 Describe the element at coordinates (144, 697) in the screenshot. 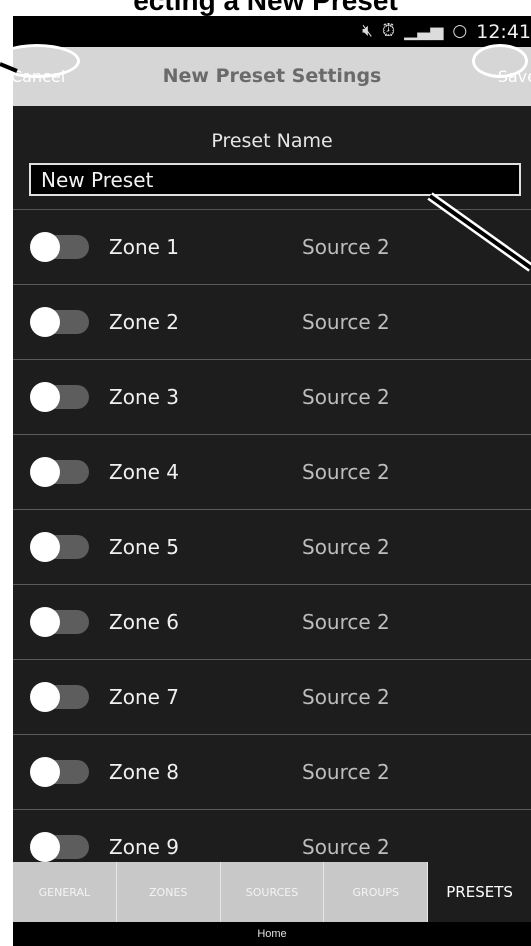

I see `zone-name: Zone 7` at that location.